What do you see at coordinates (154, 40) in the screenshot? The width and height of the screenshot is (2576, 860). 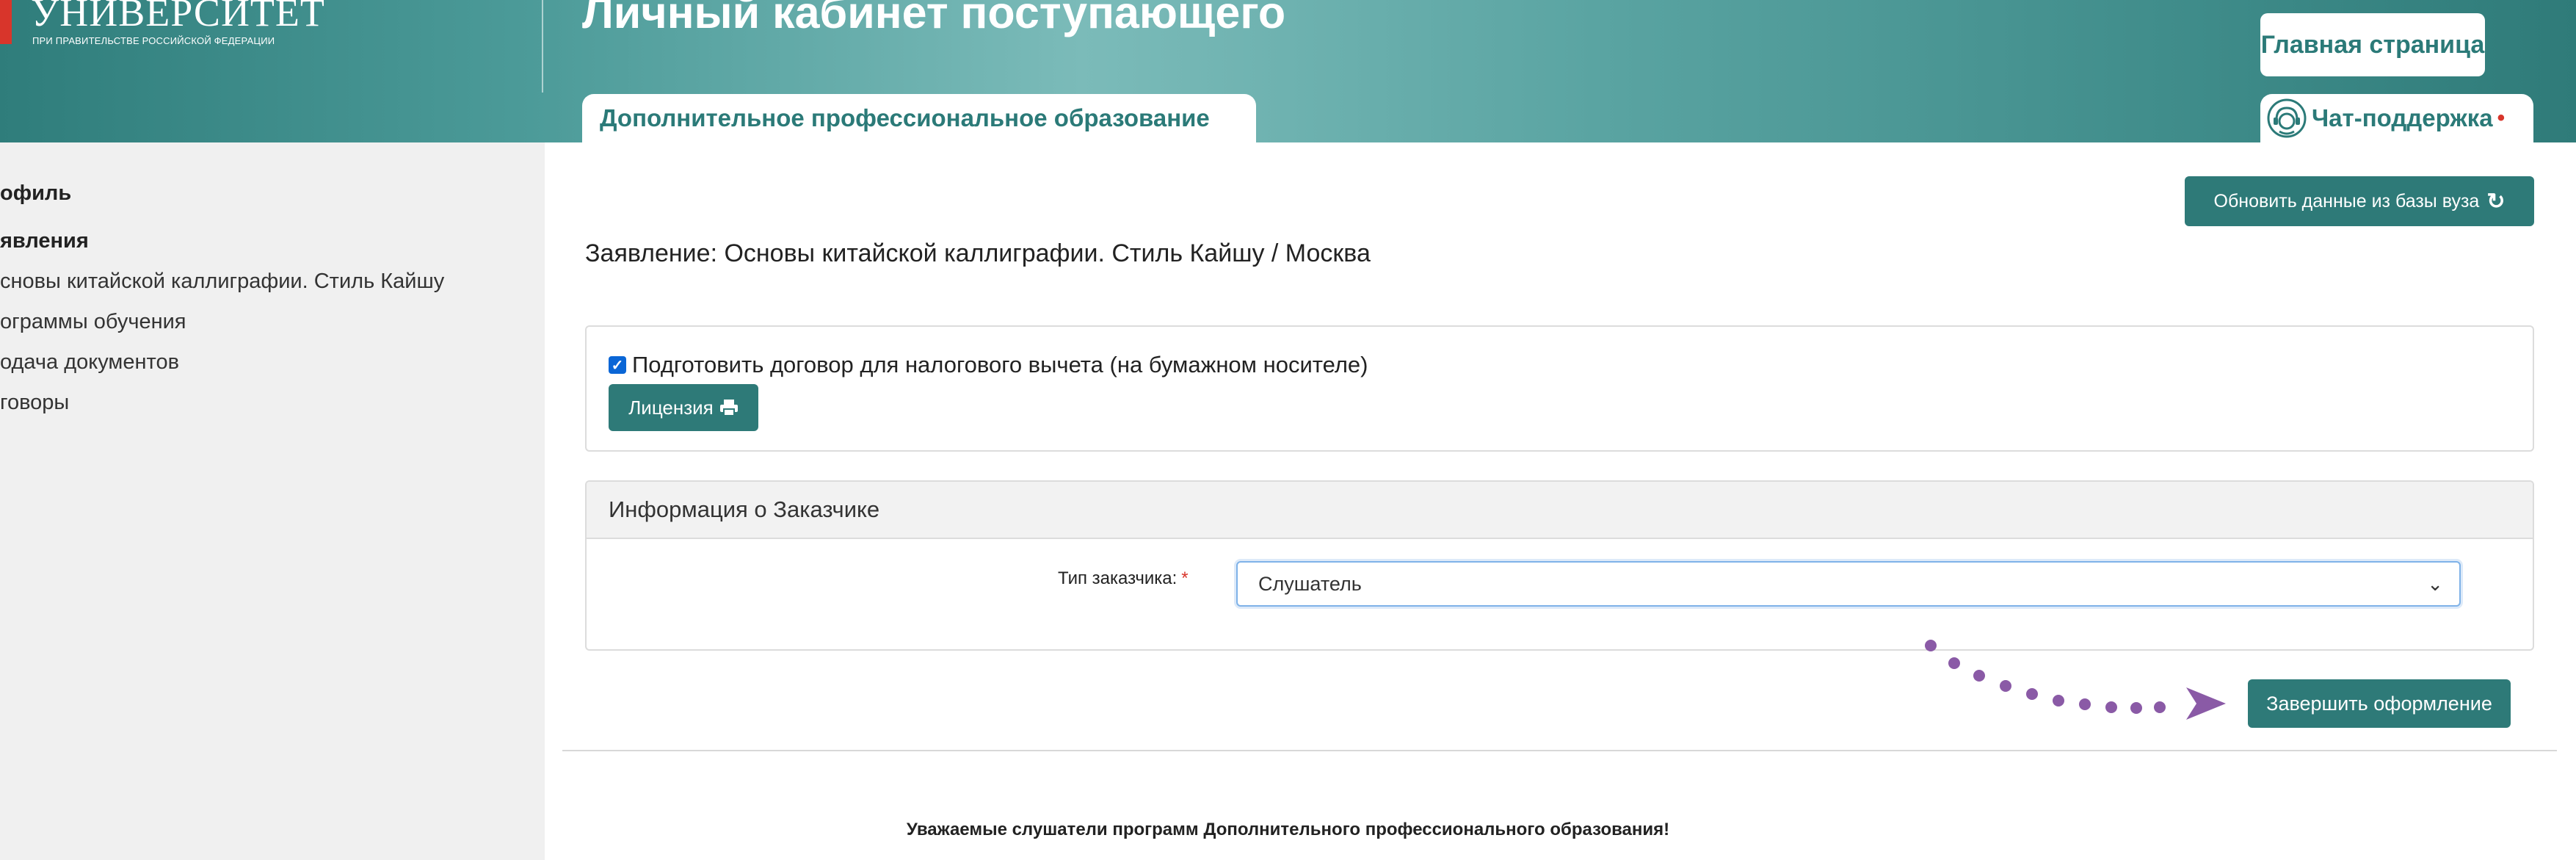 I see `logo-subtitle: ПРИ ПРАВИТЕЛЬСТВЕ РОССИЙСКОЙ ФЕДЕРАЦИИ` at bounding box center [154, 40].